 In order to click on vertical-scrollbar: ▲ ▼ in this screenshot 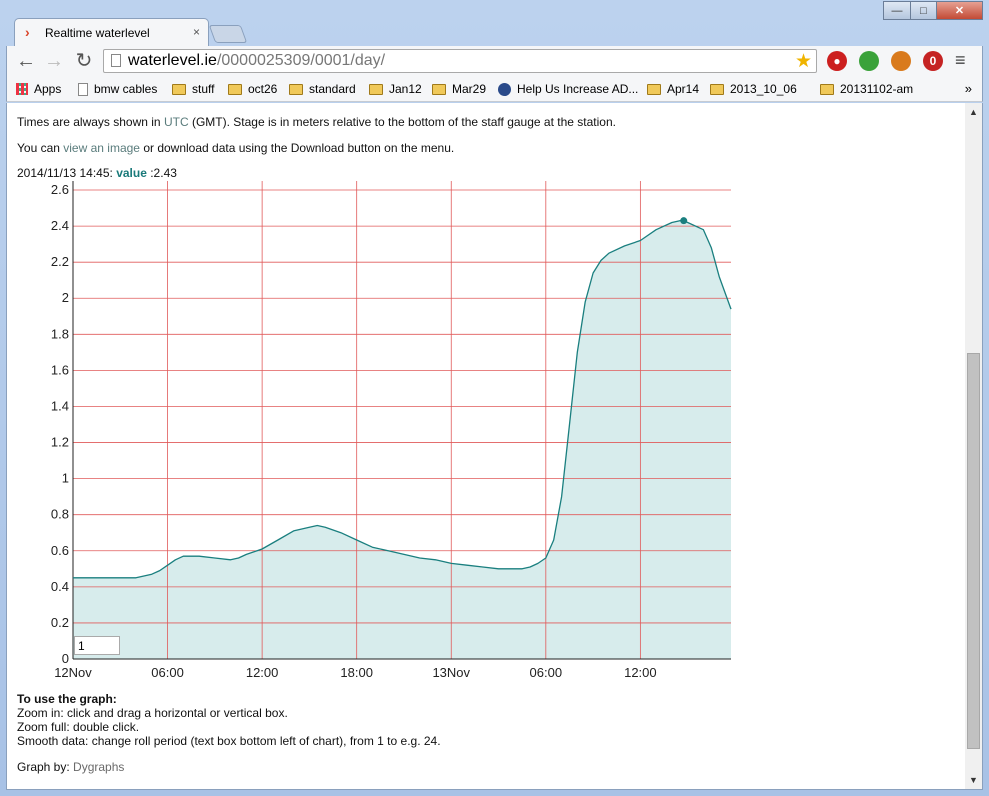, I will do `click(973, 446)`.